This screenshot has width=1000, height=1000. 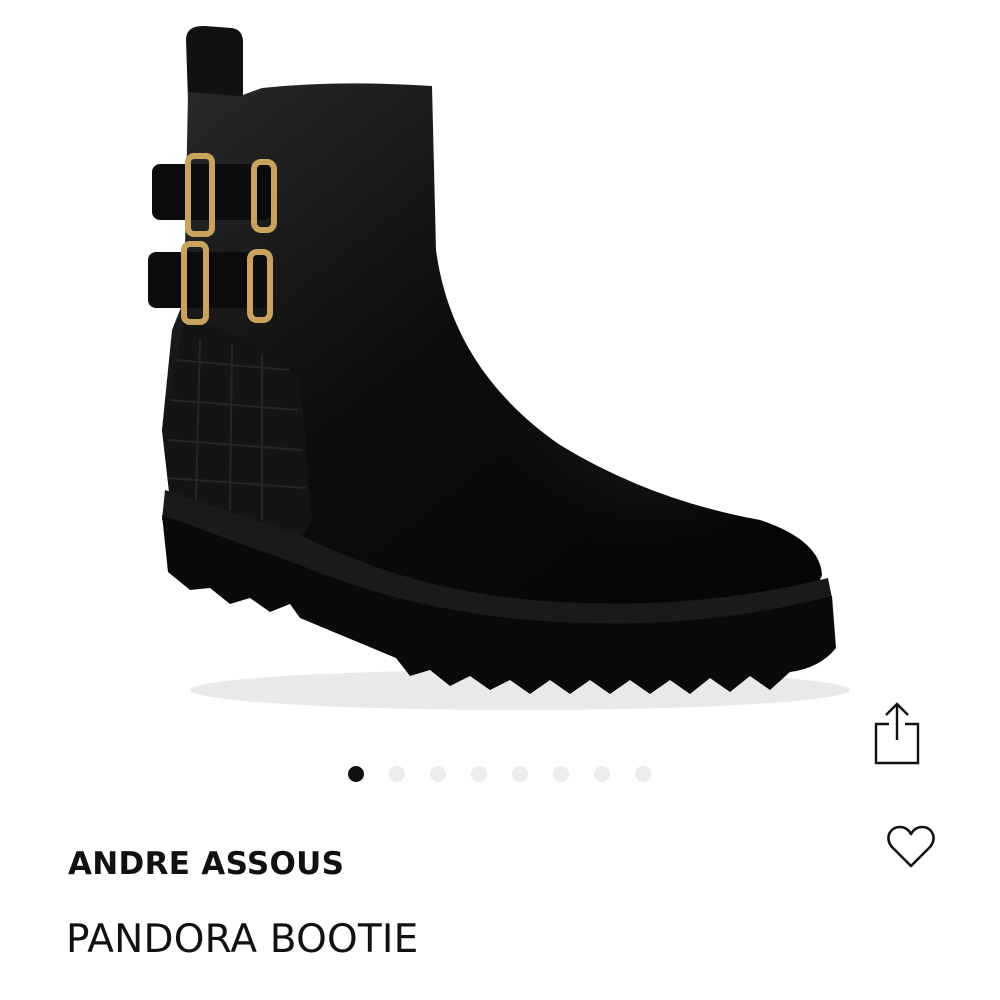 I want to click on favorite-button, so click(x=911, y=847).